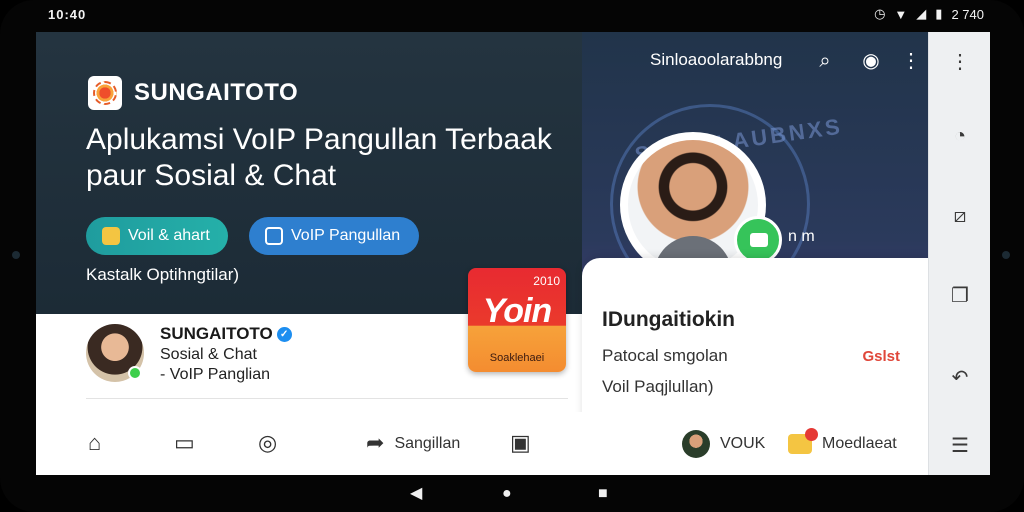  I want to click on back-icon: ◀, so click(416, 494).